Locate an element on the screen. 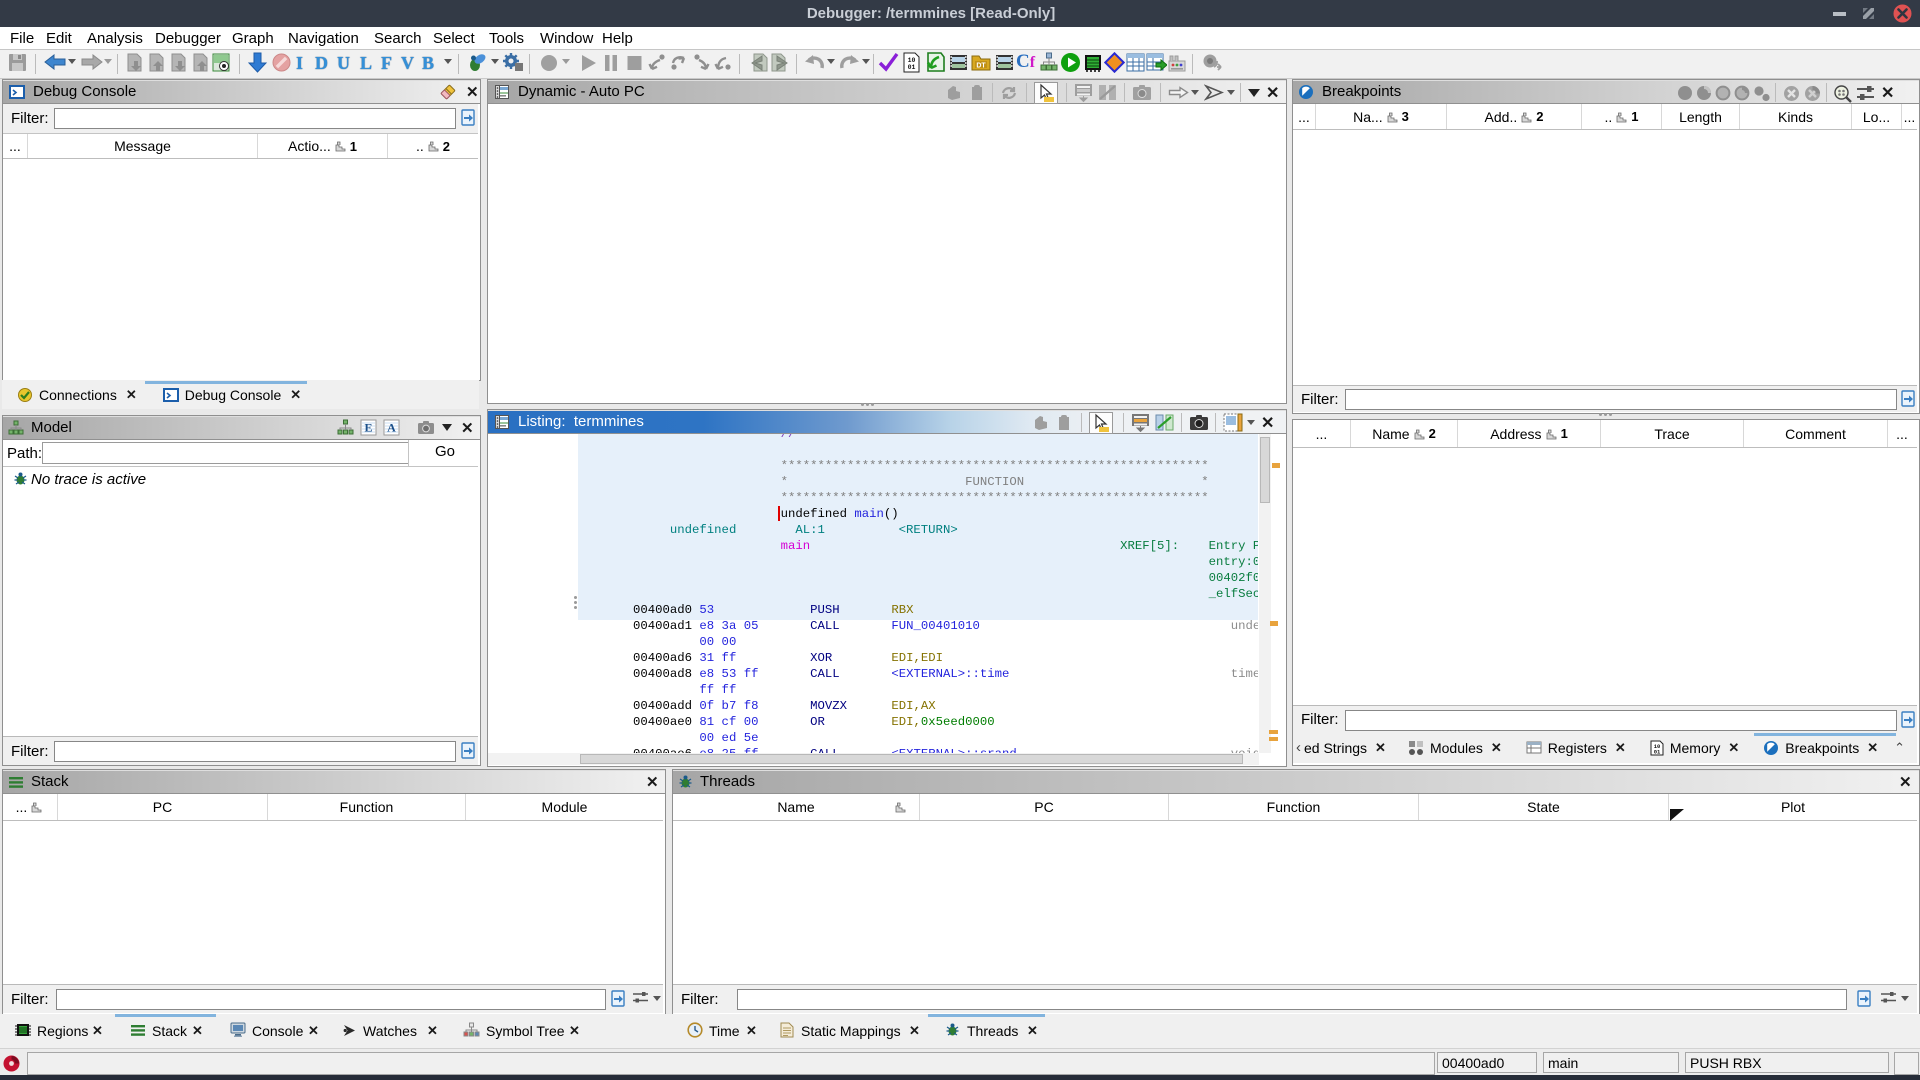 The height and width of the screenshot is (1080, 1920). svg-text: 10 is located at coordinates (912, 60).